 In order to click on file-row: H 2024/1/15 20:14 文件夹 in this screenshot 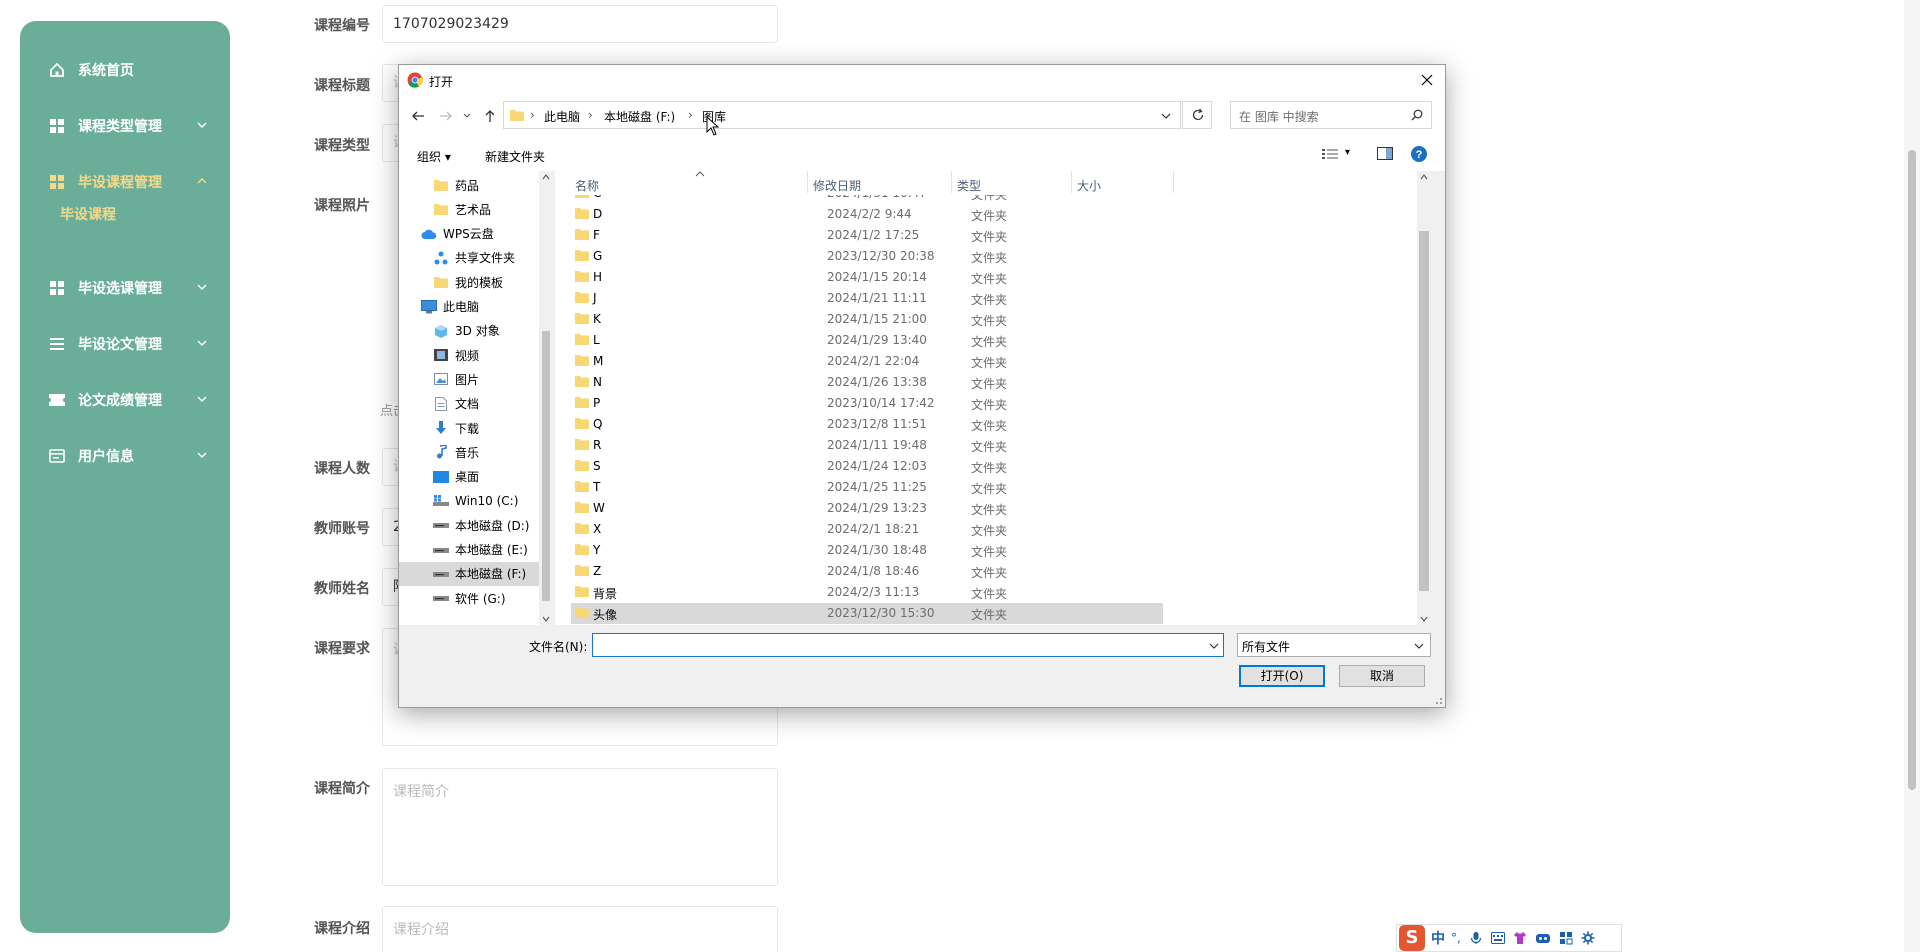, I will do `click(867, 277)`.